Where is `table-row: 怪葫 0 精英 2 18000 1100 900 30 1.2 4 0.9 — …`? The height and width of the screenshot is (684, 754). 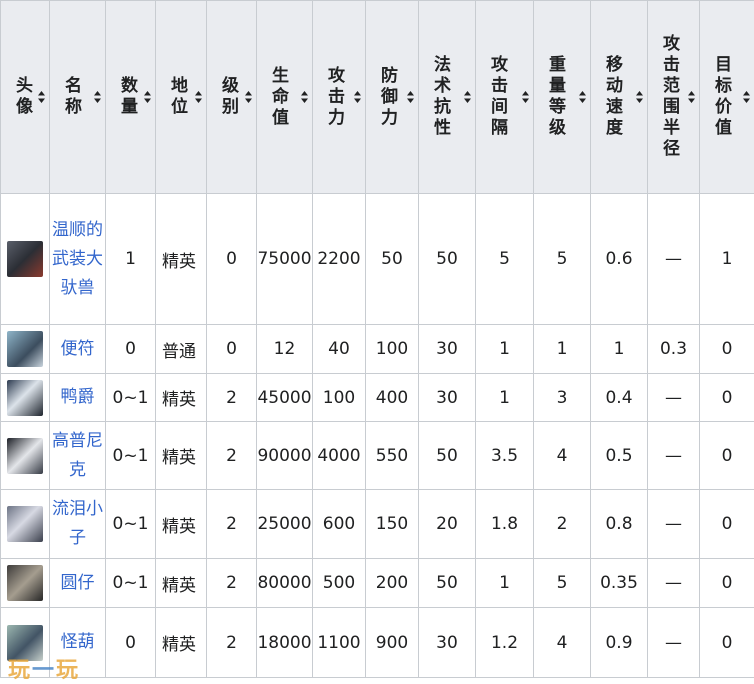 table-row: 怪葫 0 精英 2 18000 1100 900 30 1.2 4 0.9 — … is located at coordinates (377, 643).